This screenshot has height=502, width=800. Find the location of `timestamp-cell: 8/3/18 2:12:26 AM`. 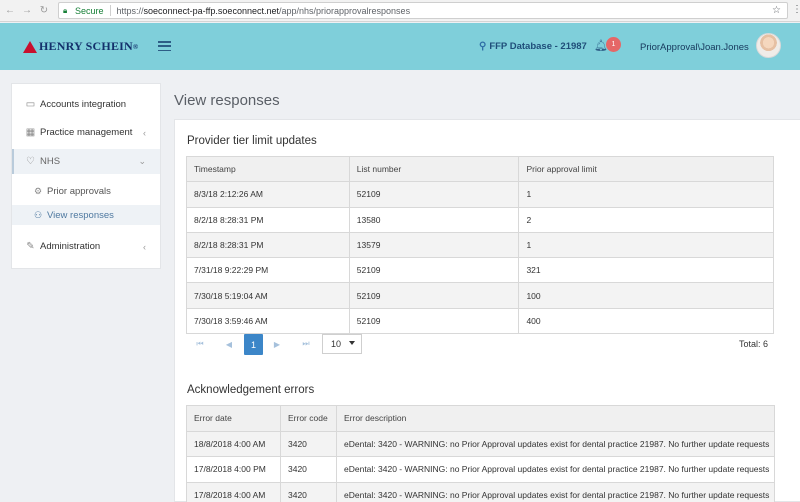

timestamp-cell: 8/3/18 2:12:26 AM is located at coordinates (268, 194).